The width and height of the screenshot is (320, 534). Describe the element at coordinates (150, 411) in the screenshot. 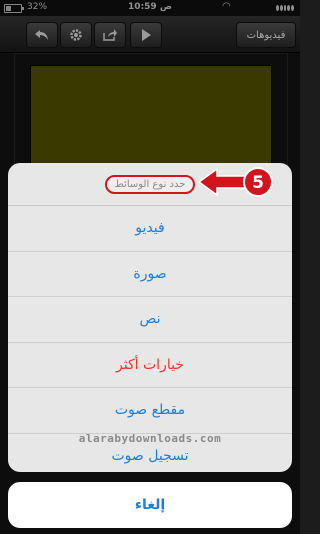

I see `option-audio-clip: مقطع صوت` at that location.